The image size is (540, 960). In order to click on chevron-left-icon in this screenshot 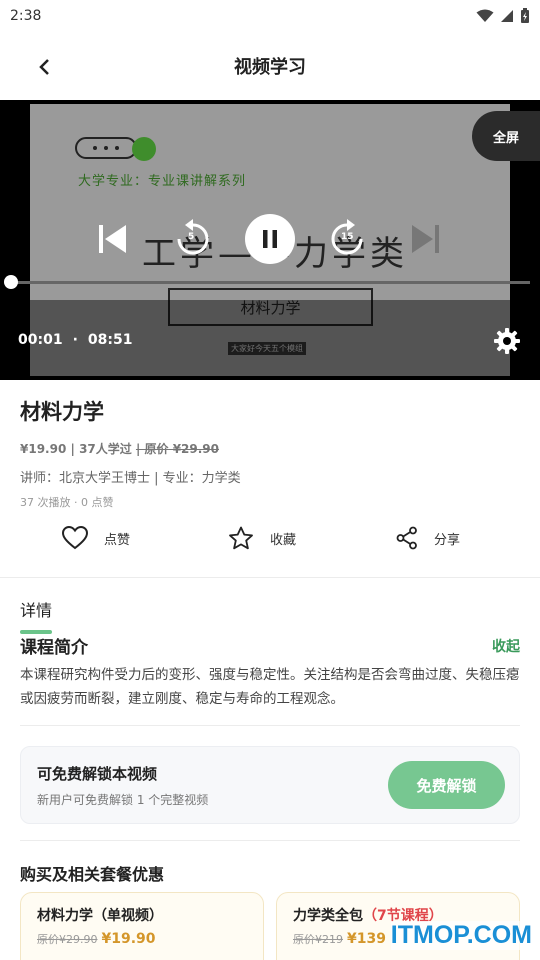, I will do `click(44, 67)`.